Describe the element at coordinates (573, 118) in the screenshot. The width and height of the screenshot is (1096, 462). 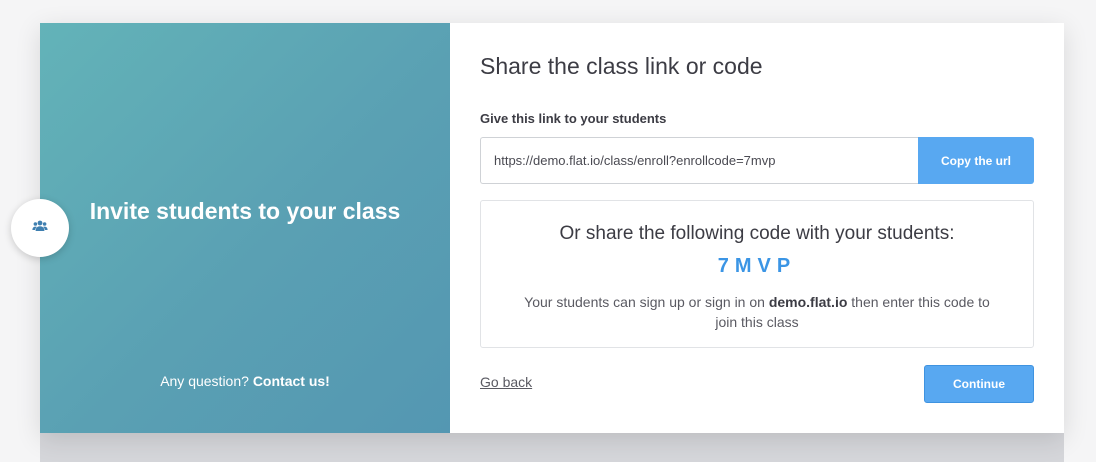
I see `link-label: Give this link to your students` at that location.